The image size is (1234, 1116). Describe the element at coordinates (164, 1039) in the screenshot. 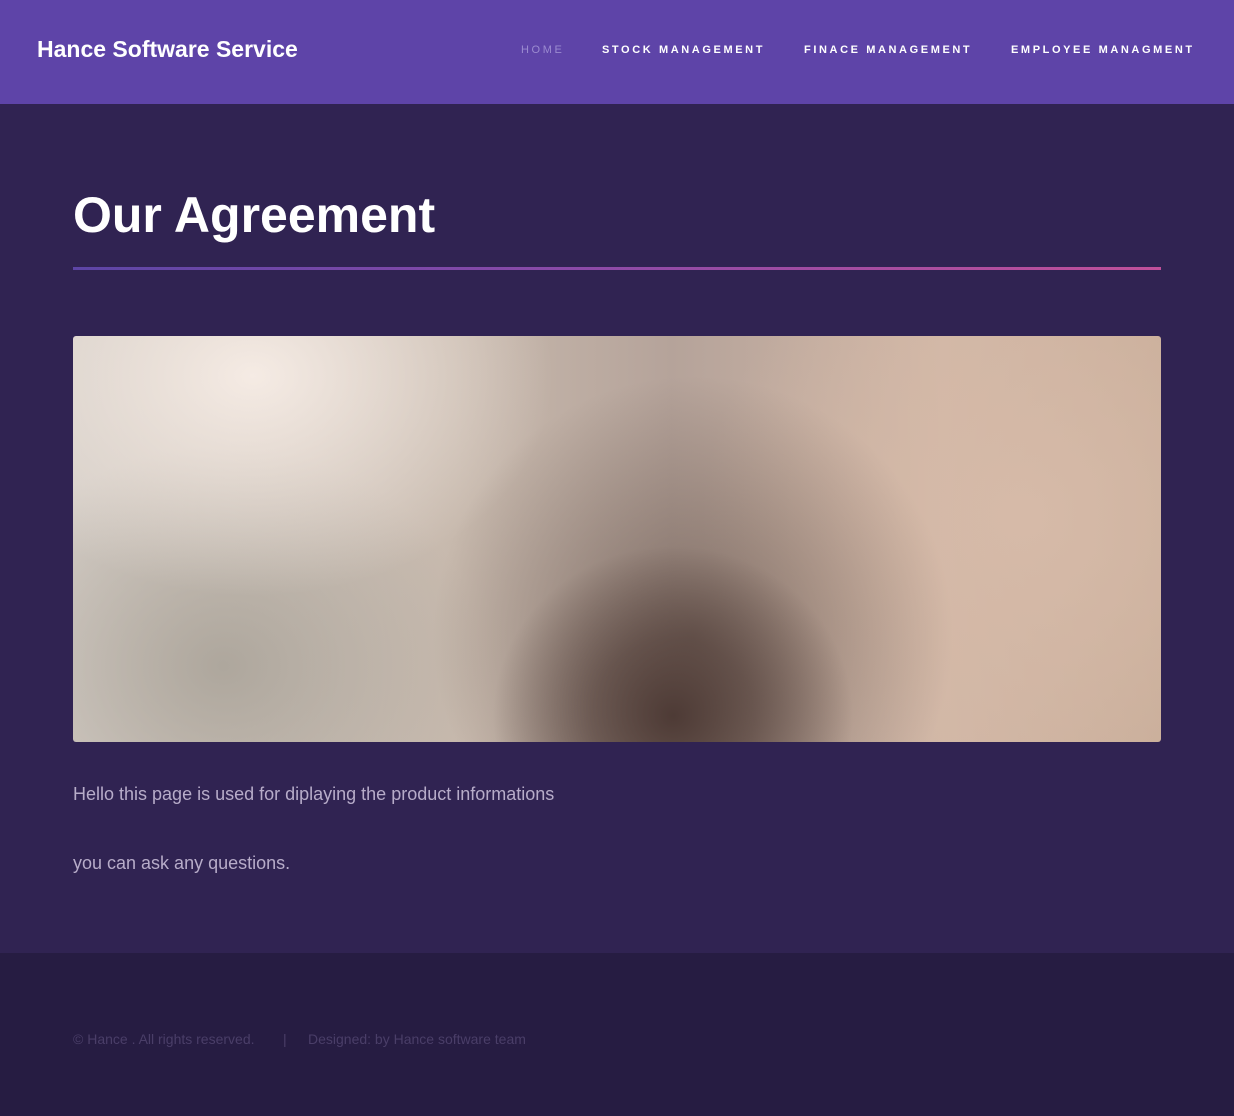

I see `footer-copyright: © Hance . All rights reserved.` at that location.